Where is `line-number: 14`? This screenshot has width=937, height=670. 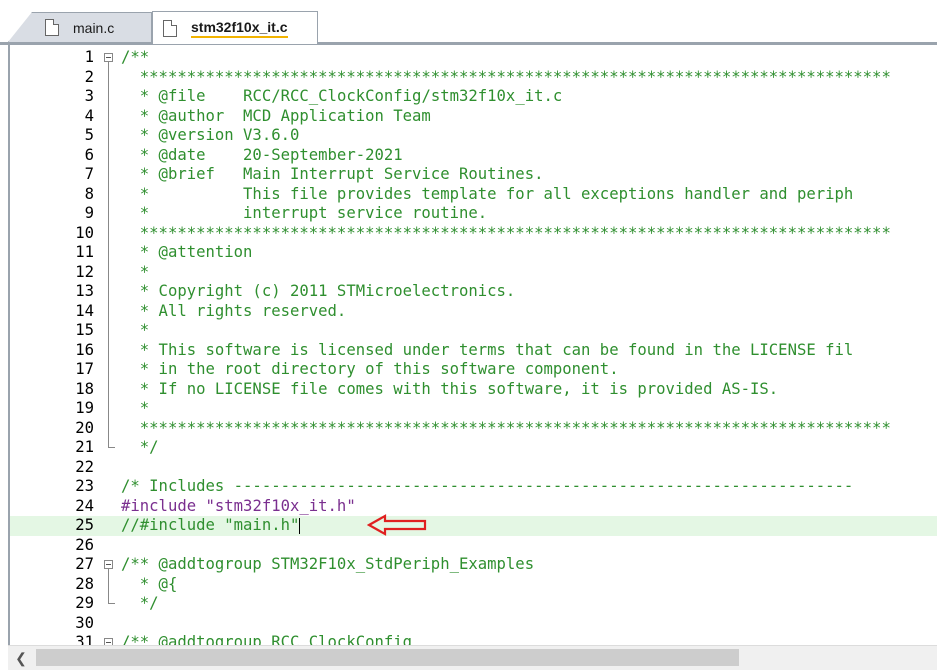 line-number: 14 is located at coordinates (84, 310).